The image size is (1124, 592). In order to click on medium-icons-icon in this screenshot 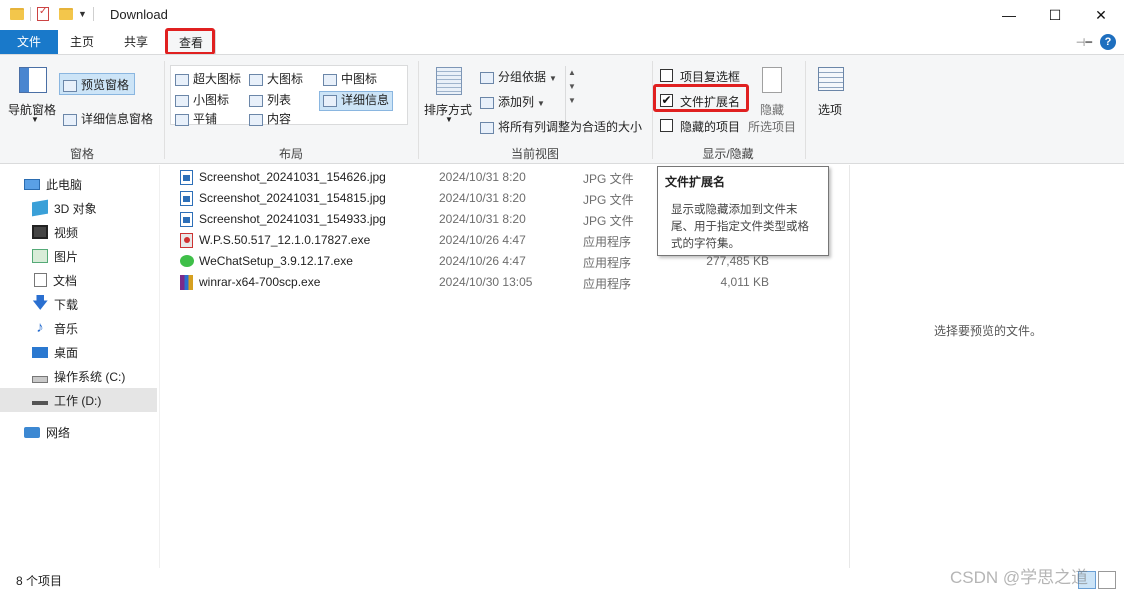, I will do `click(330, 79)`.